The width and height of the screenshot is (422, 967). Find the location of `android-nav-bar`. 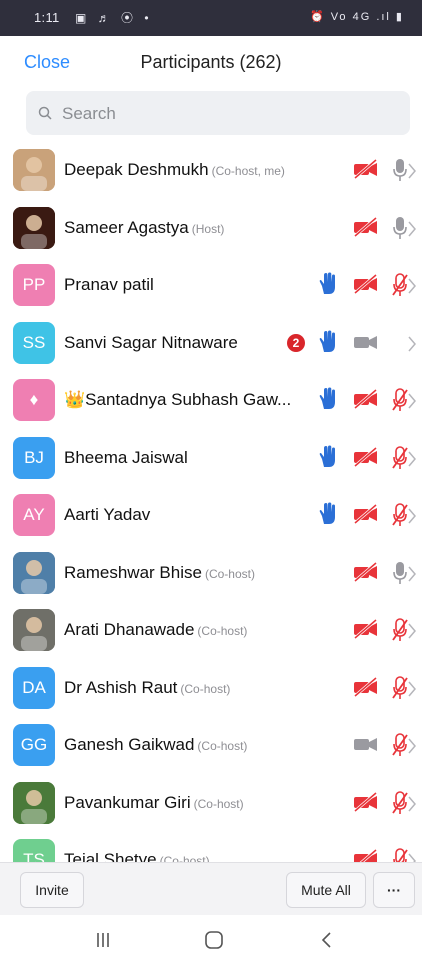

android-nav-bar is located at coordinates (211, 941).